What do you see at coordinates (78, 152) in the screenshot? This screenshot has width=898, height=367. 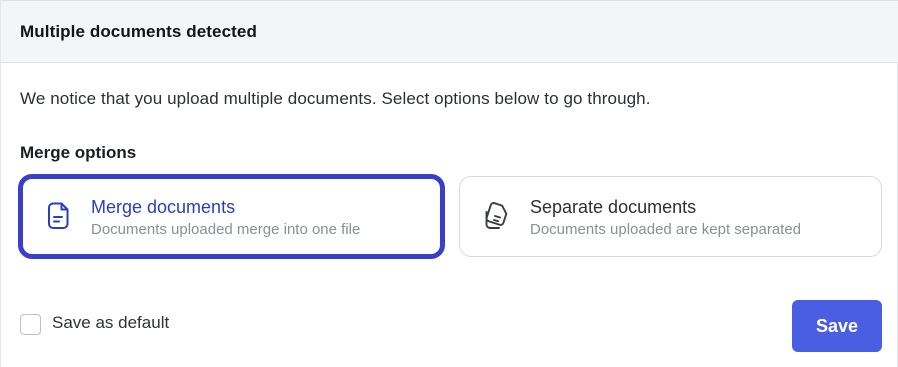 I see `merge-options-heading: Merge options` at bounding box center [78, 152].